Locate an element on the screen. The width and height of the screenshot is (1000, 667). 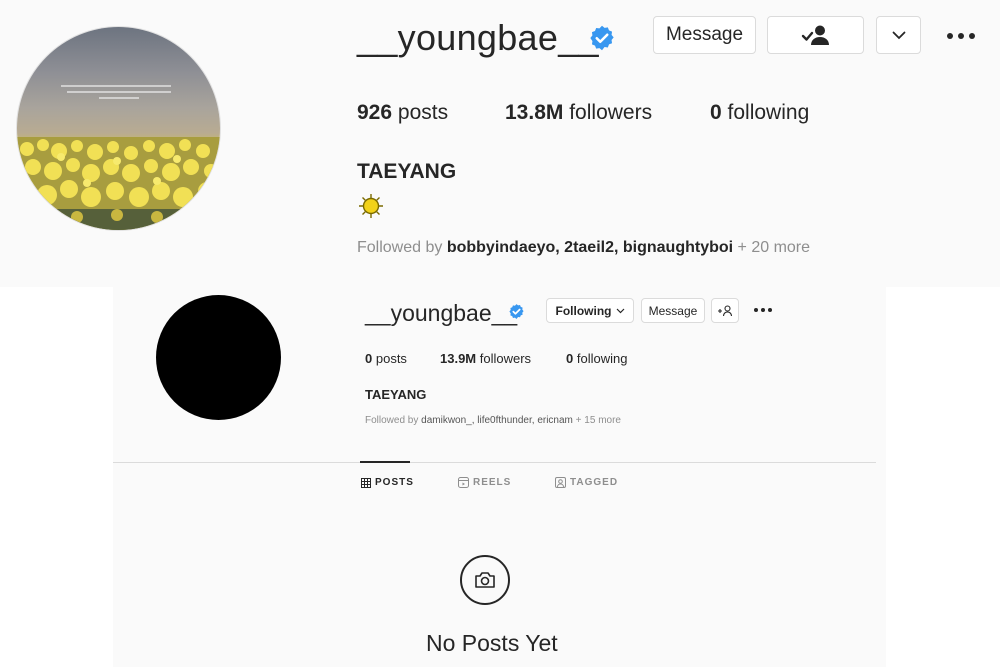
posts-count: 926 is located at coordinates (375, 112).